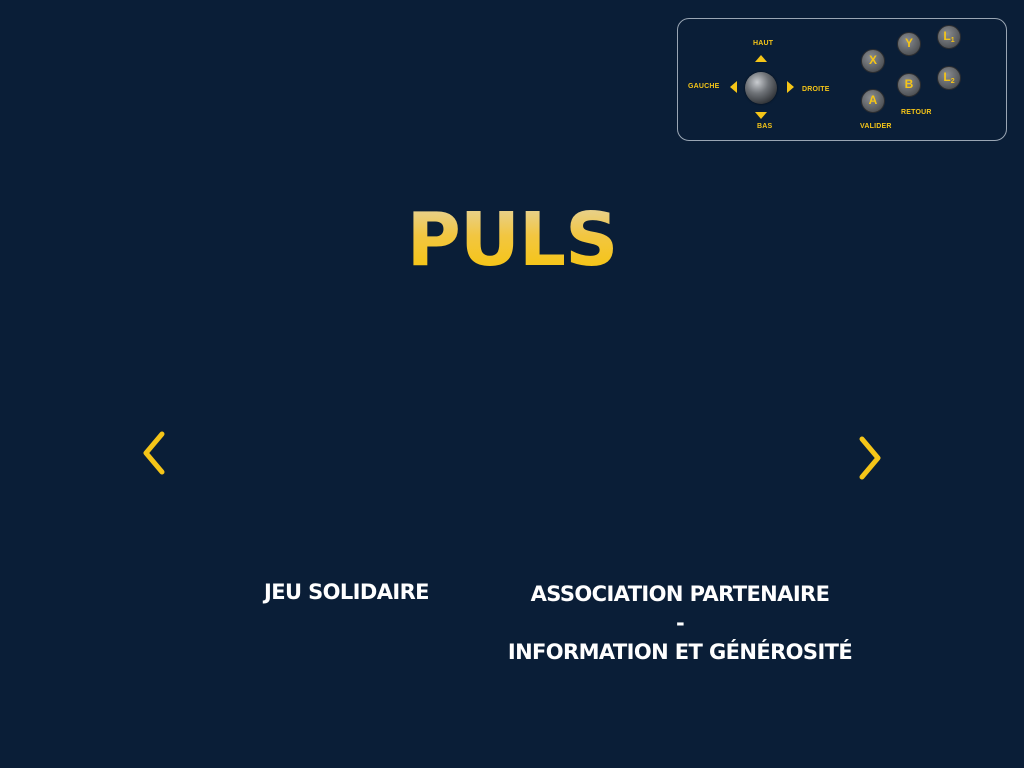 The height and width of the screenshot is (768, 1024). I want to click on association-line-1: ASSOCIATION PARTENAIRE, so click(680, 594).